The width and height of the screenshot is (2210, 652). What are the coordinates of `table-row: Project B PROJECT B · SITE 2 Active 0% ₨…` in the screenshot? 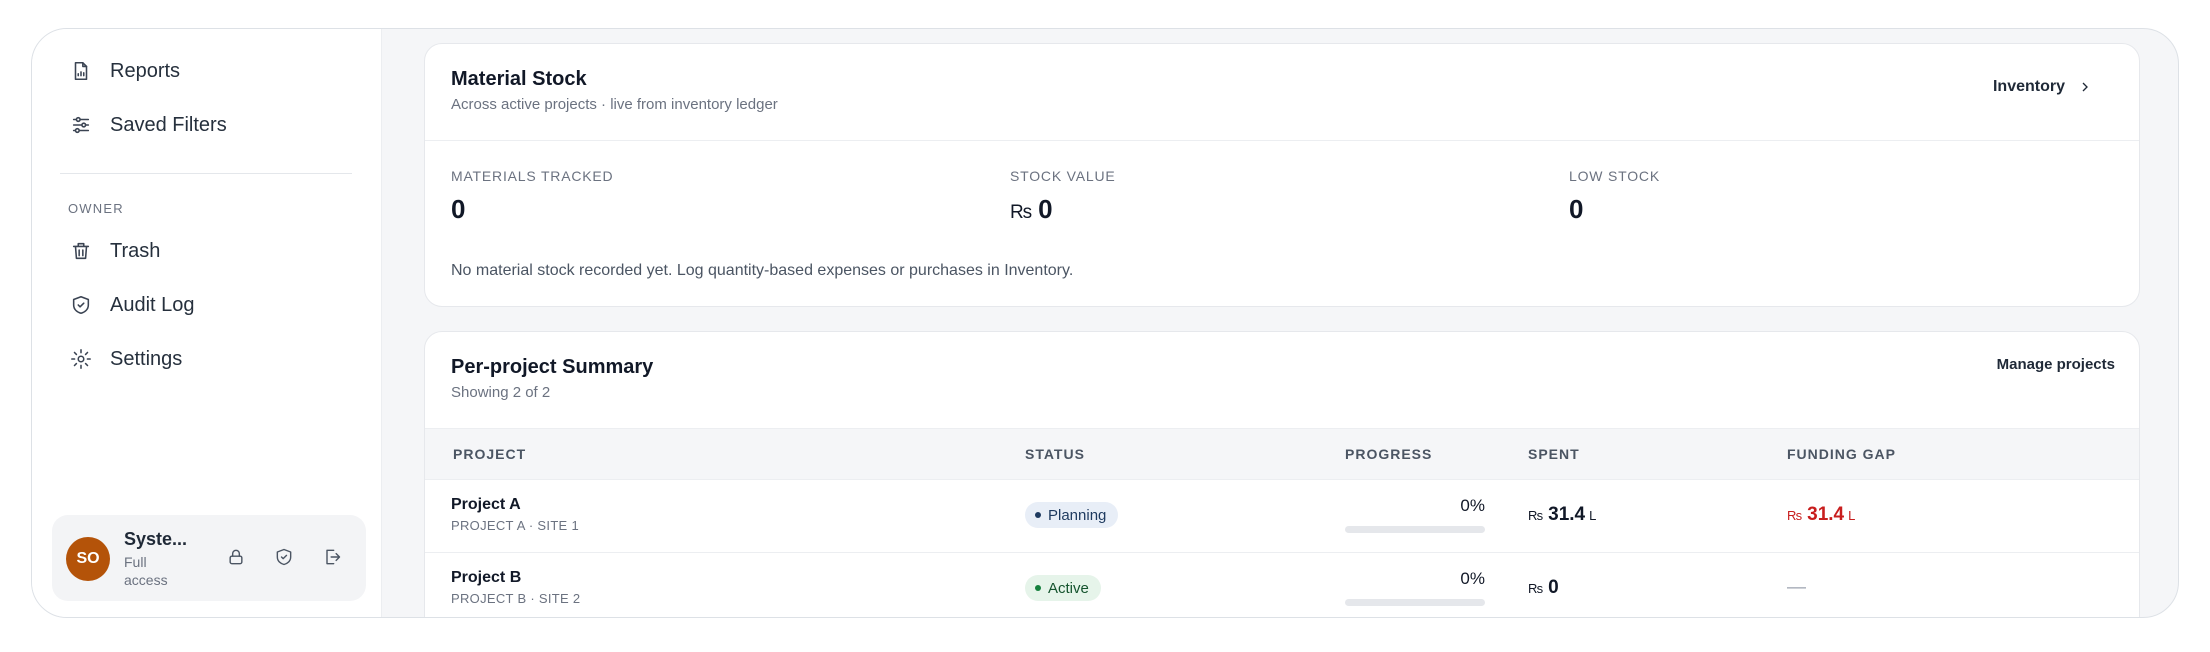 It's located at (1282, 584).